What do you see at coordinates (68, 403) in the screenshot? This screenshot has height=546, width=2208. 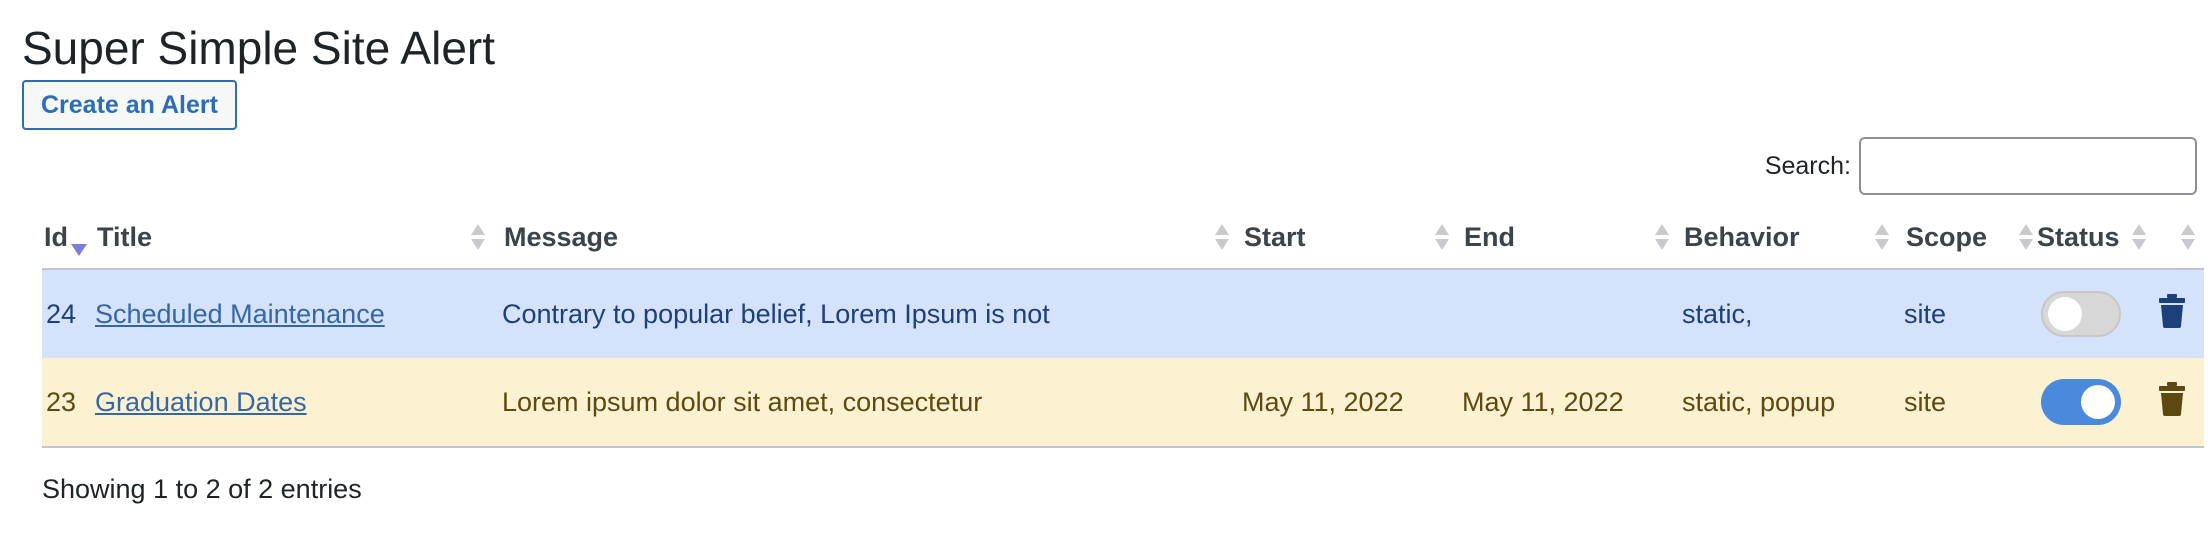 I see `cell-id: 23` at bounding box center [68, 403].